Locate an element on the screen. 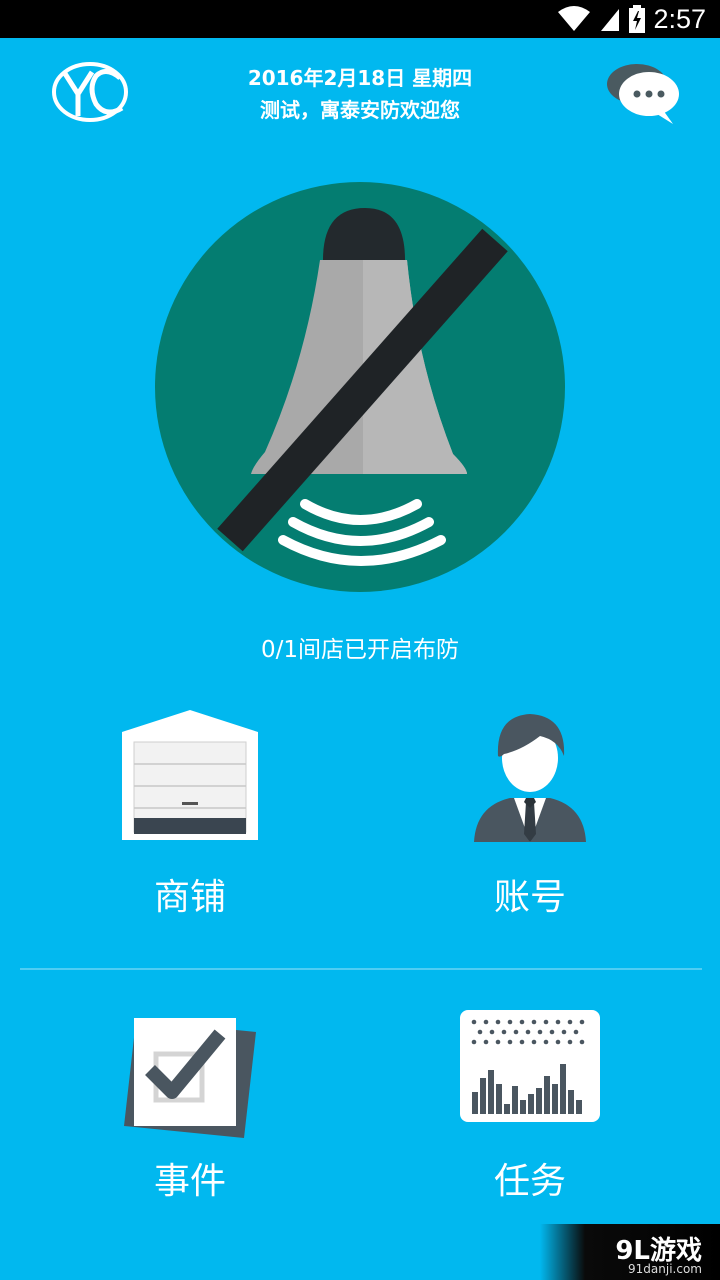 This screenshot has height=1280, width=720. chat-bubble-icon is located at coordinates (643, 93).